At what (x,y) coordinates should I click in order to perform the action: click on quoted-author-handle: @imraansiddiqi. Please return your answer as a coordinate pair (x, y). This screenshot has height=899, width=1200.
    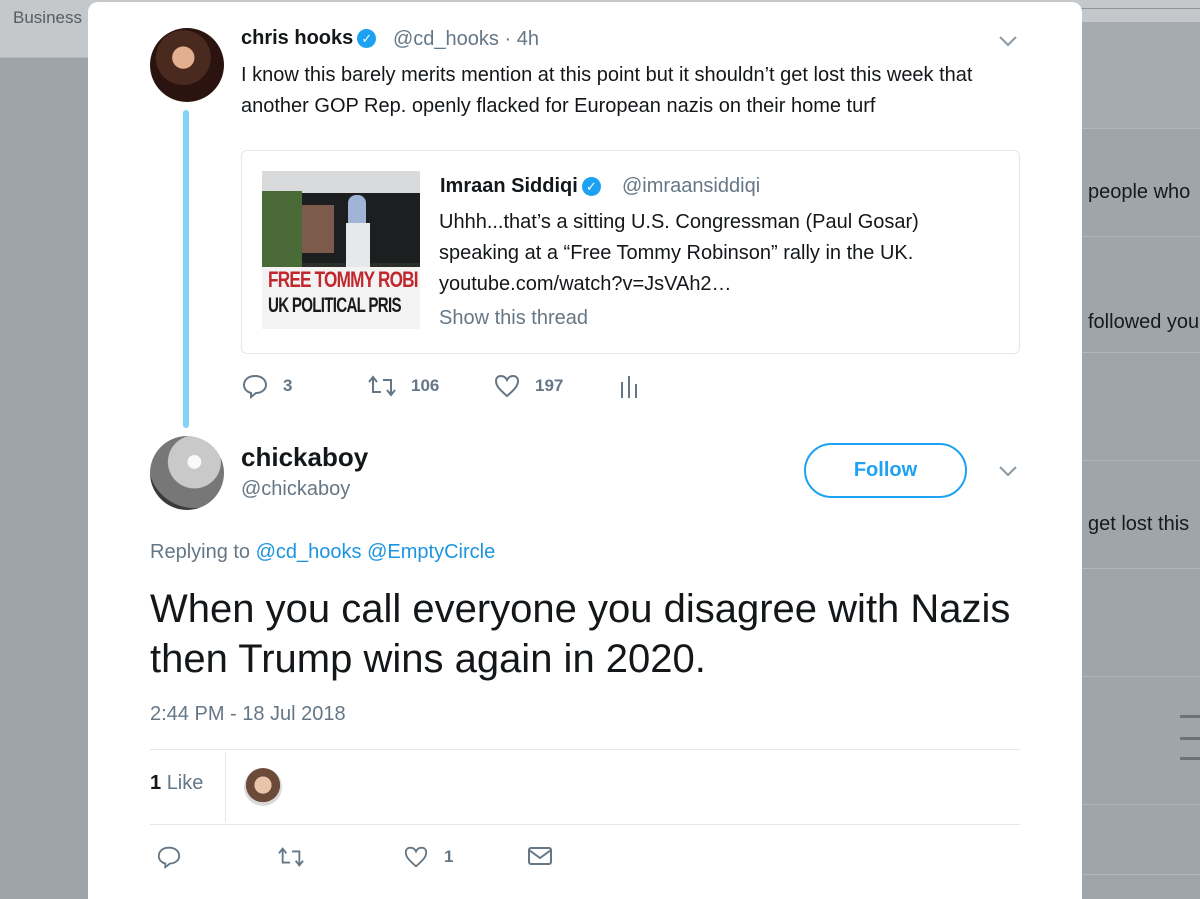
    Looking at the image, I should click on (691, 186).